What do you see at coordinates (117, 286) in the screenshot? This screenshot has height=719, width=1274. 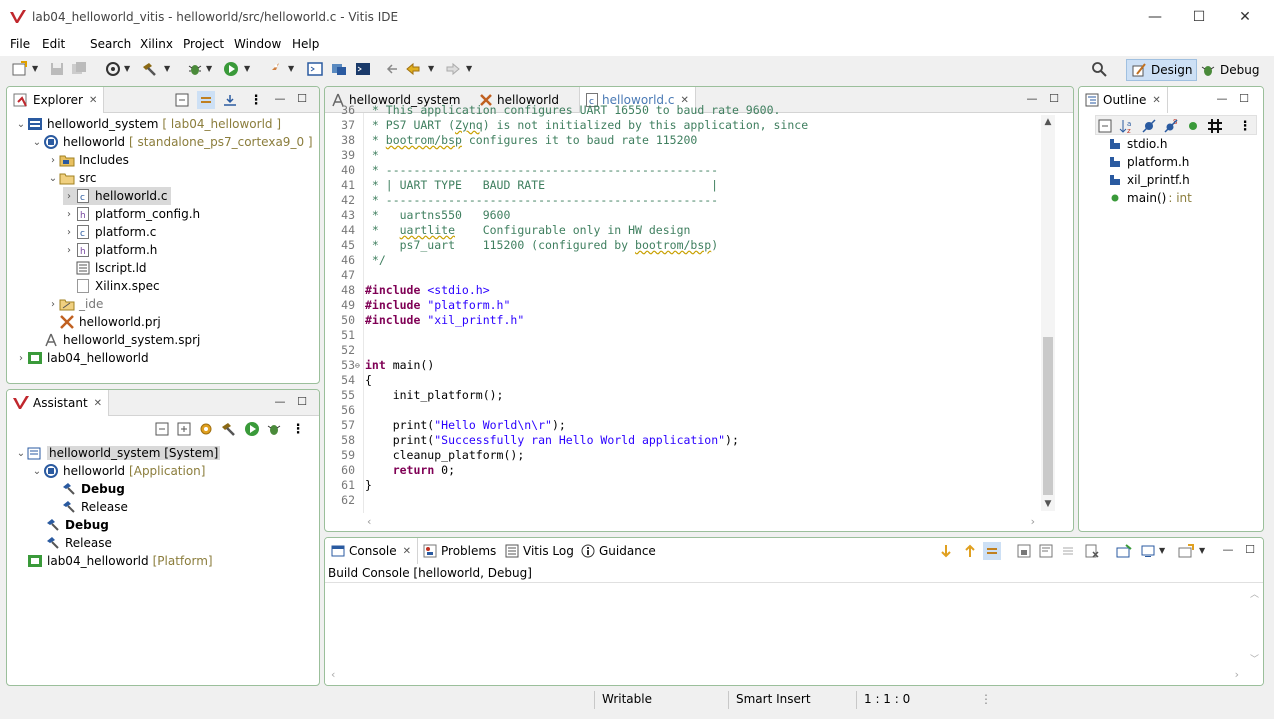 I see `tree-item-xilinx-spec: Xilinx.spec` at bounding box center [117, 286].